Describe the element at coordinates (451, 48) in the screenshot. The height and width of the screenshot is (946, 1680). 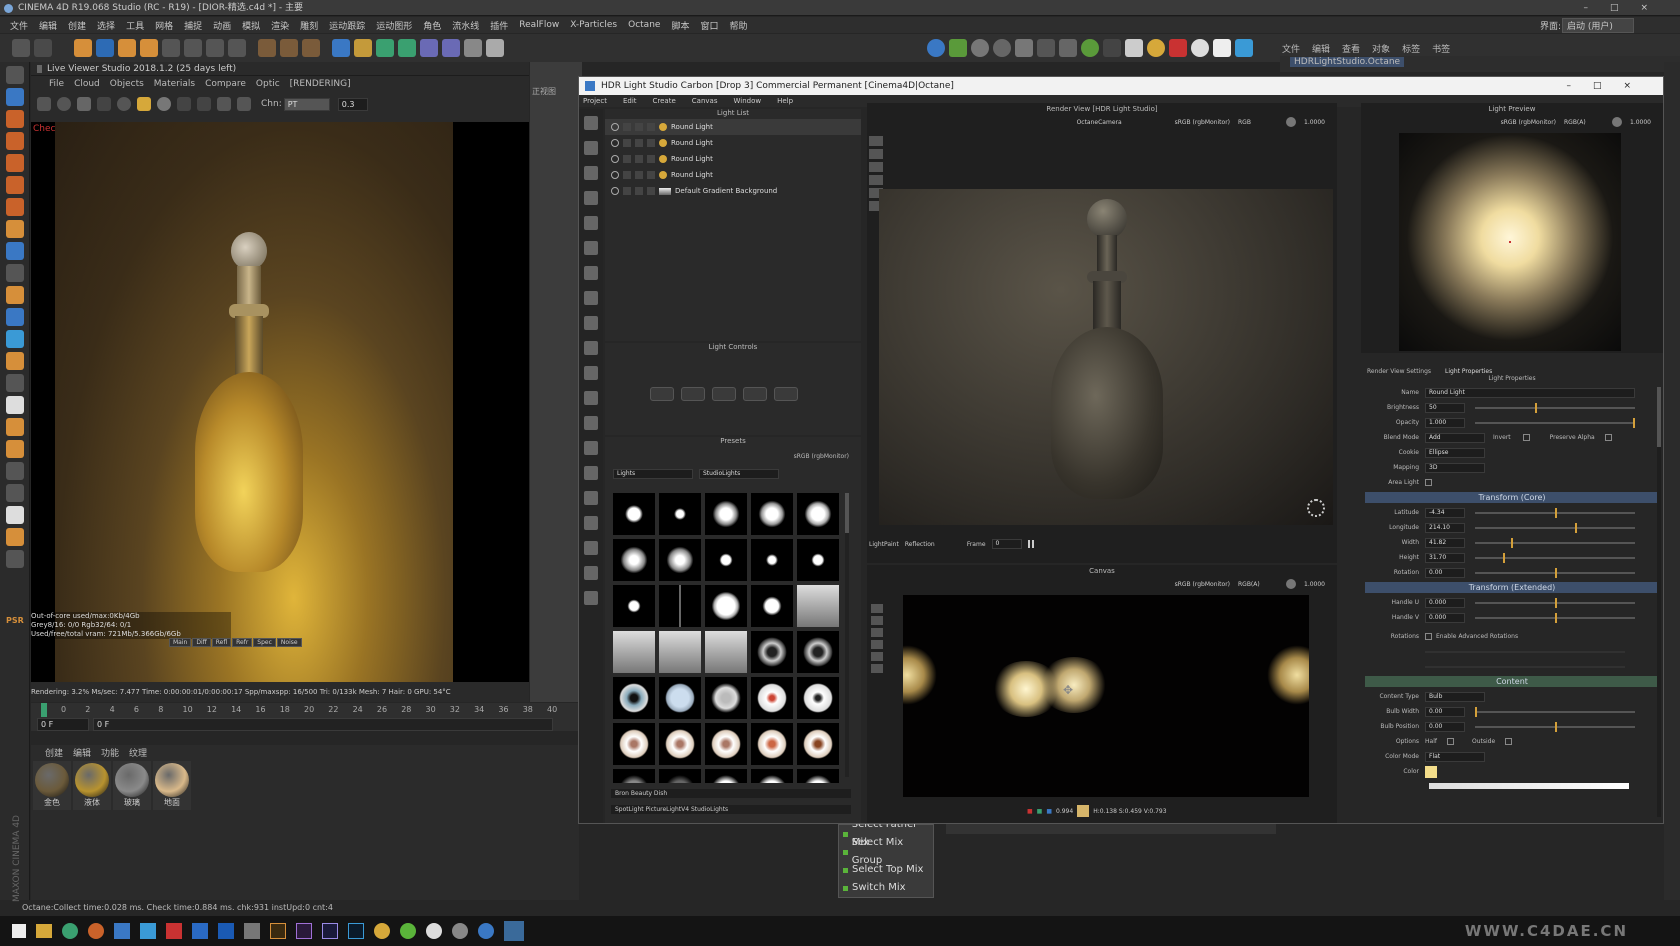
I see `floor-icon` at that location.